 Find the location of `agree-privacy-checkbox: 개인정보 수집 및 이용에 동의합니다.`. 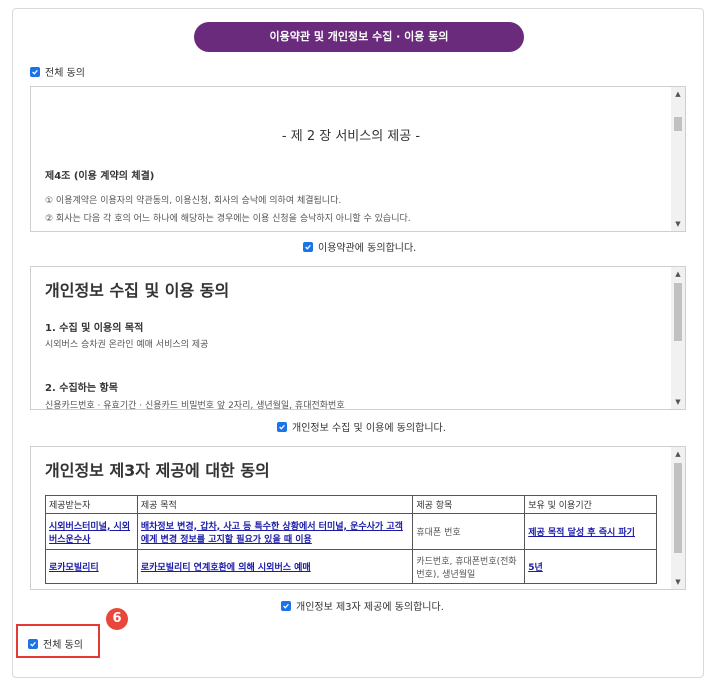

agree-privacy-checkbox: 개인정보 수집 및 이용에 동의합니다. is located at coordinates (361, 426).